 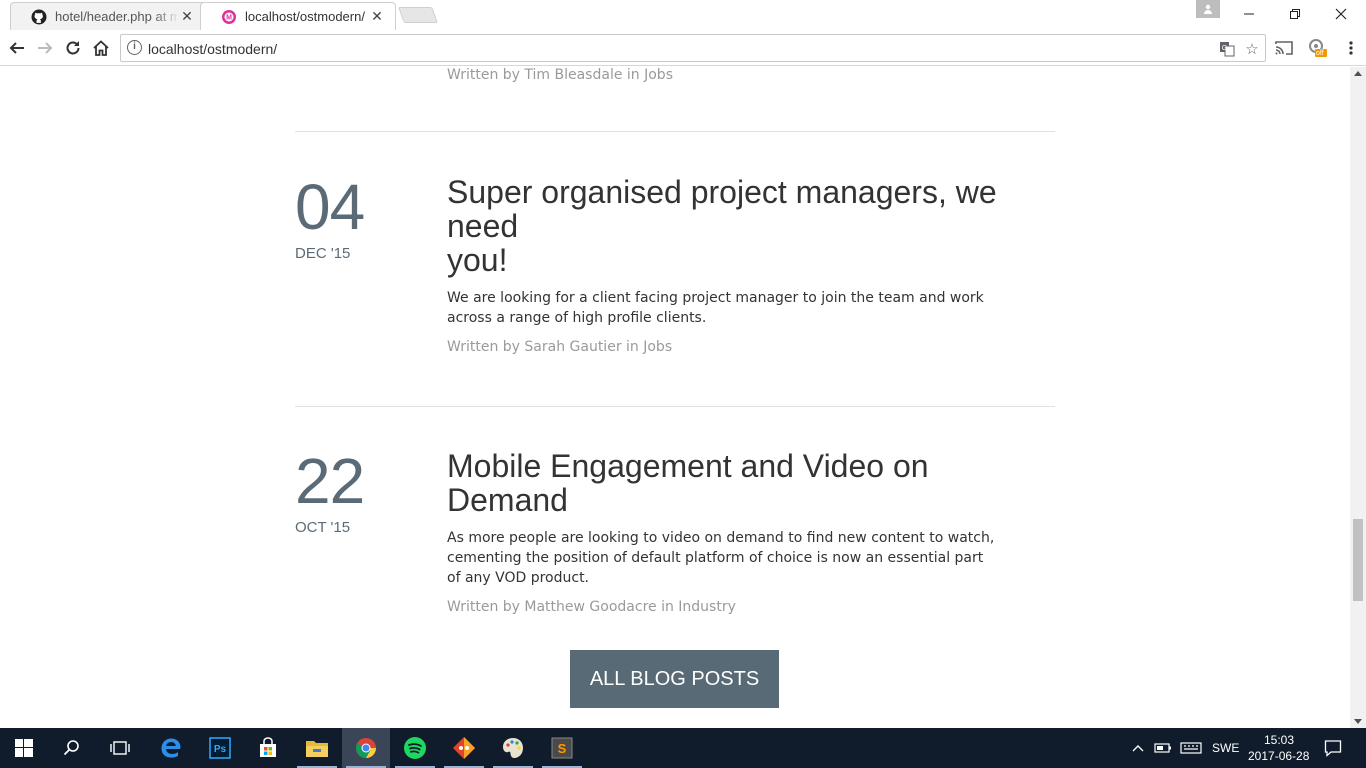 I want to click on task-view-button, so click(x=120, y=748).